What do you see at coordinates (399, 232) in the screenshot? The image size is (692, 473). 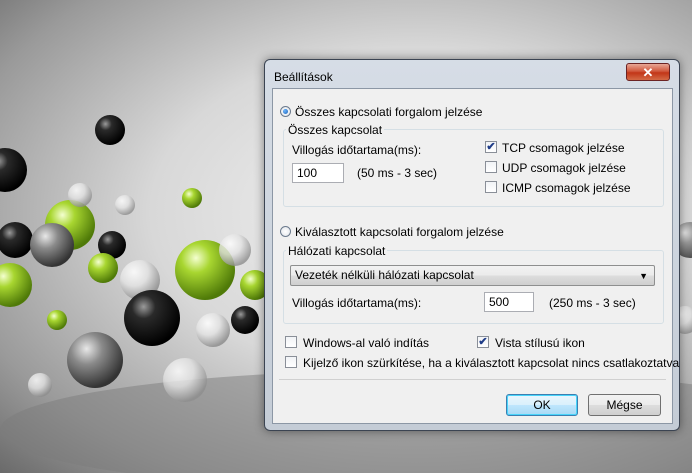 I see `selected-traffic-radio-label: Kiválasztott kapcsolati forgalom jelzése` at bounding box center [399, 232].